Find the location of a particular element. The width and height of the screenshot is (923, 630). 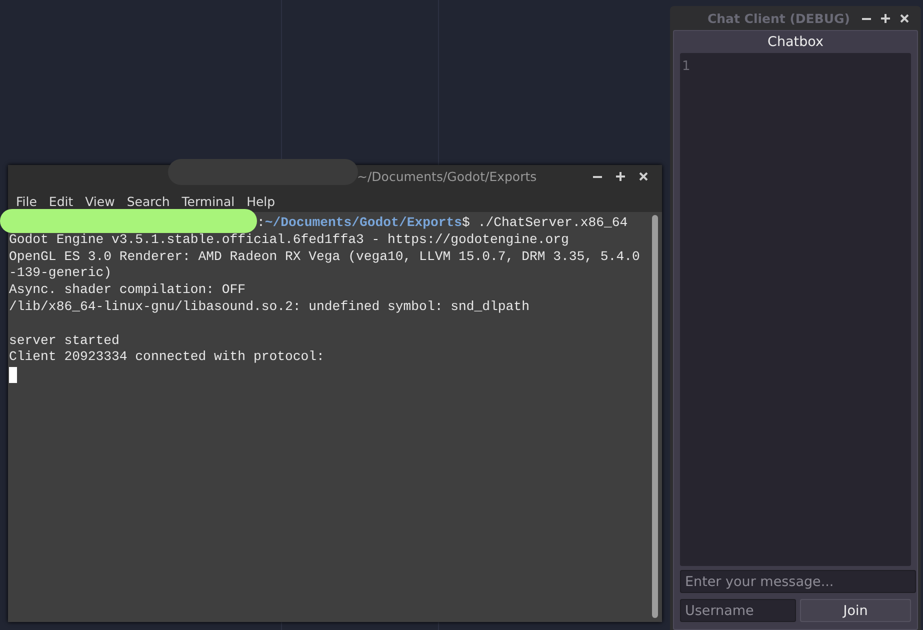

output-line: Client 20923334 connected with protocol: is located at coordinates (167, 357).